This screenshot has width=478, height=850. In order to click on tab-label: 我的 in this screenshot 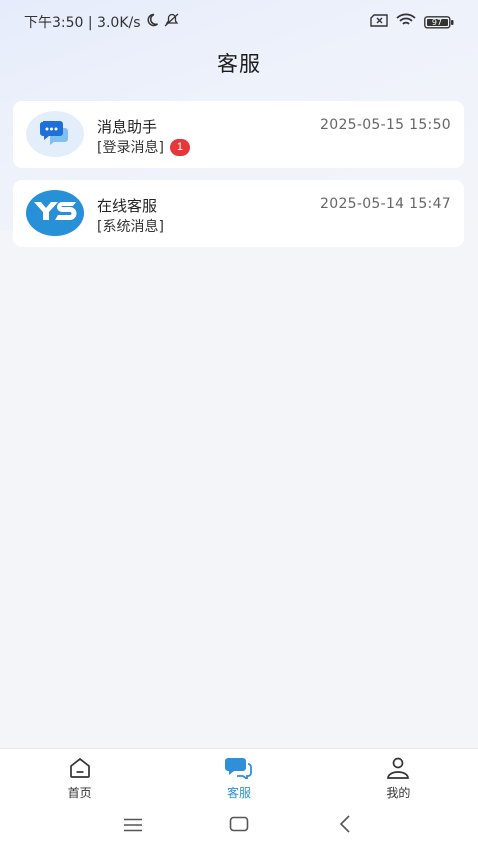, I will do `click(398, 793)`.